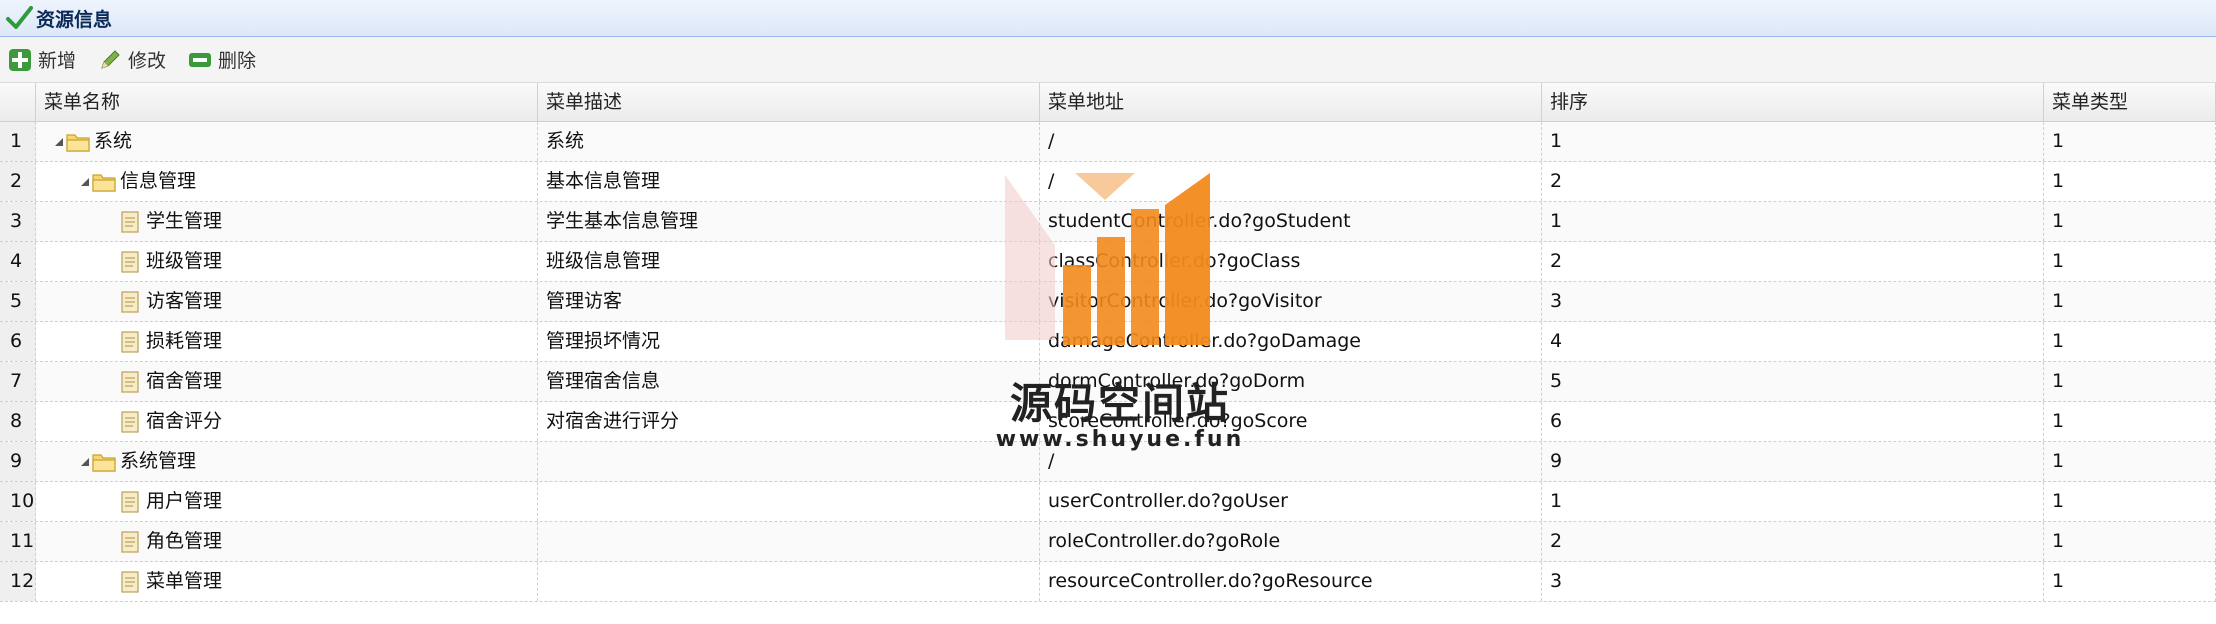  Describe the element at coordinates (18, 341) in the screenshot. I see `row-number: 6` at that location.